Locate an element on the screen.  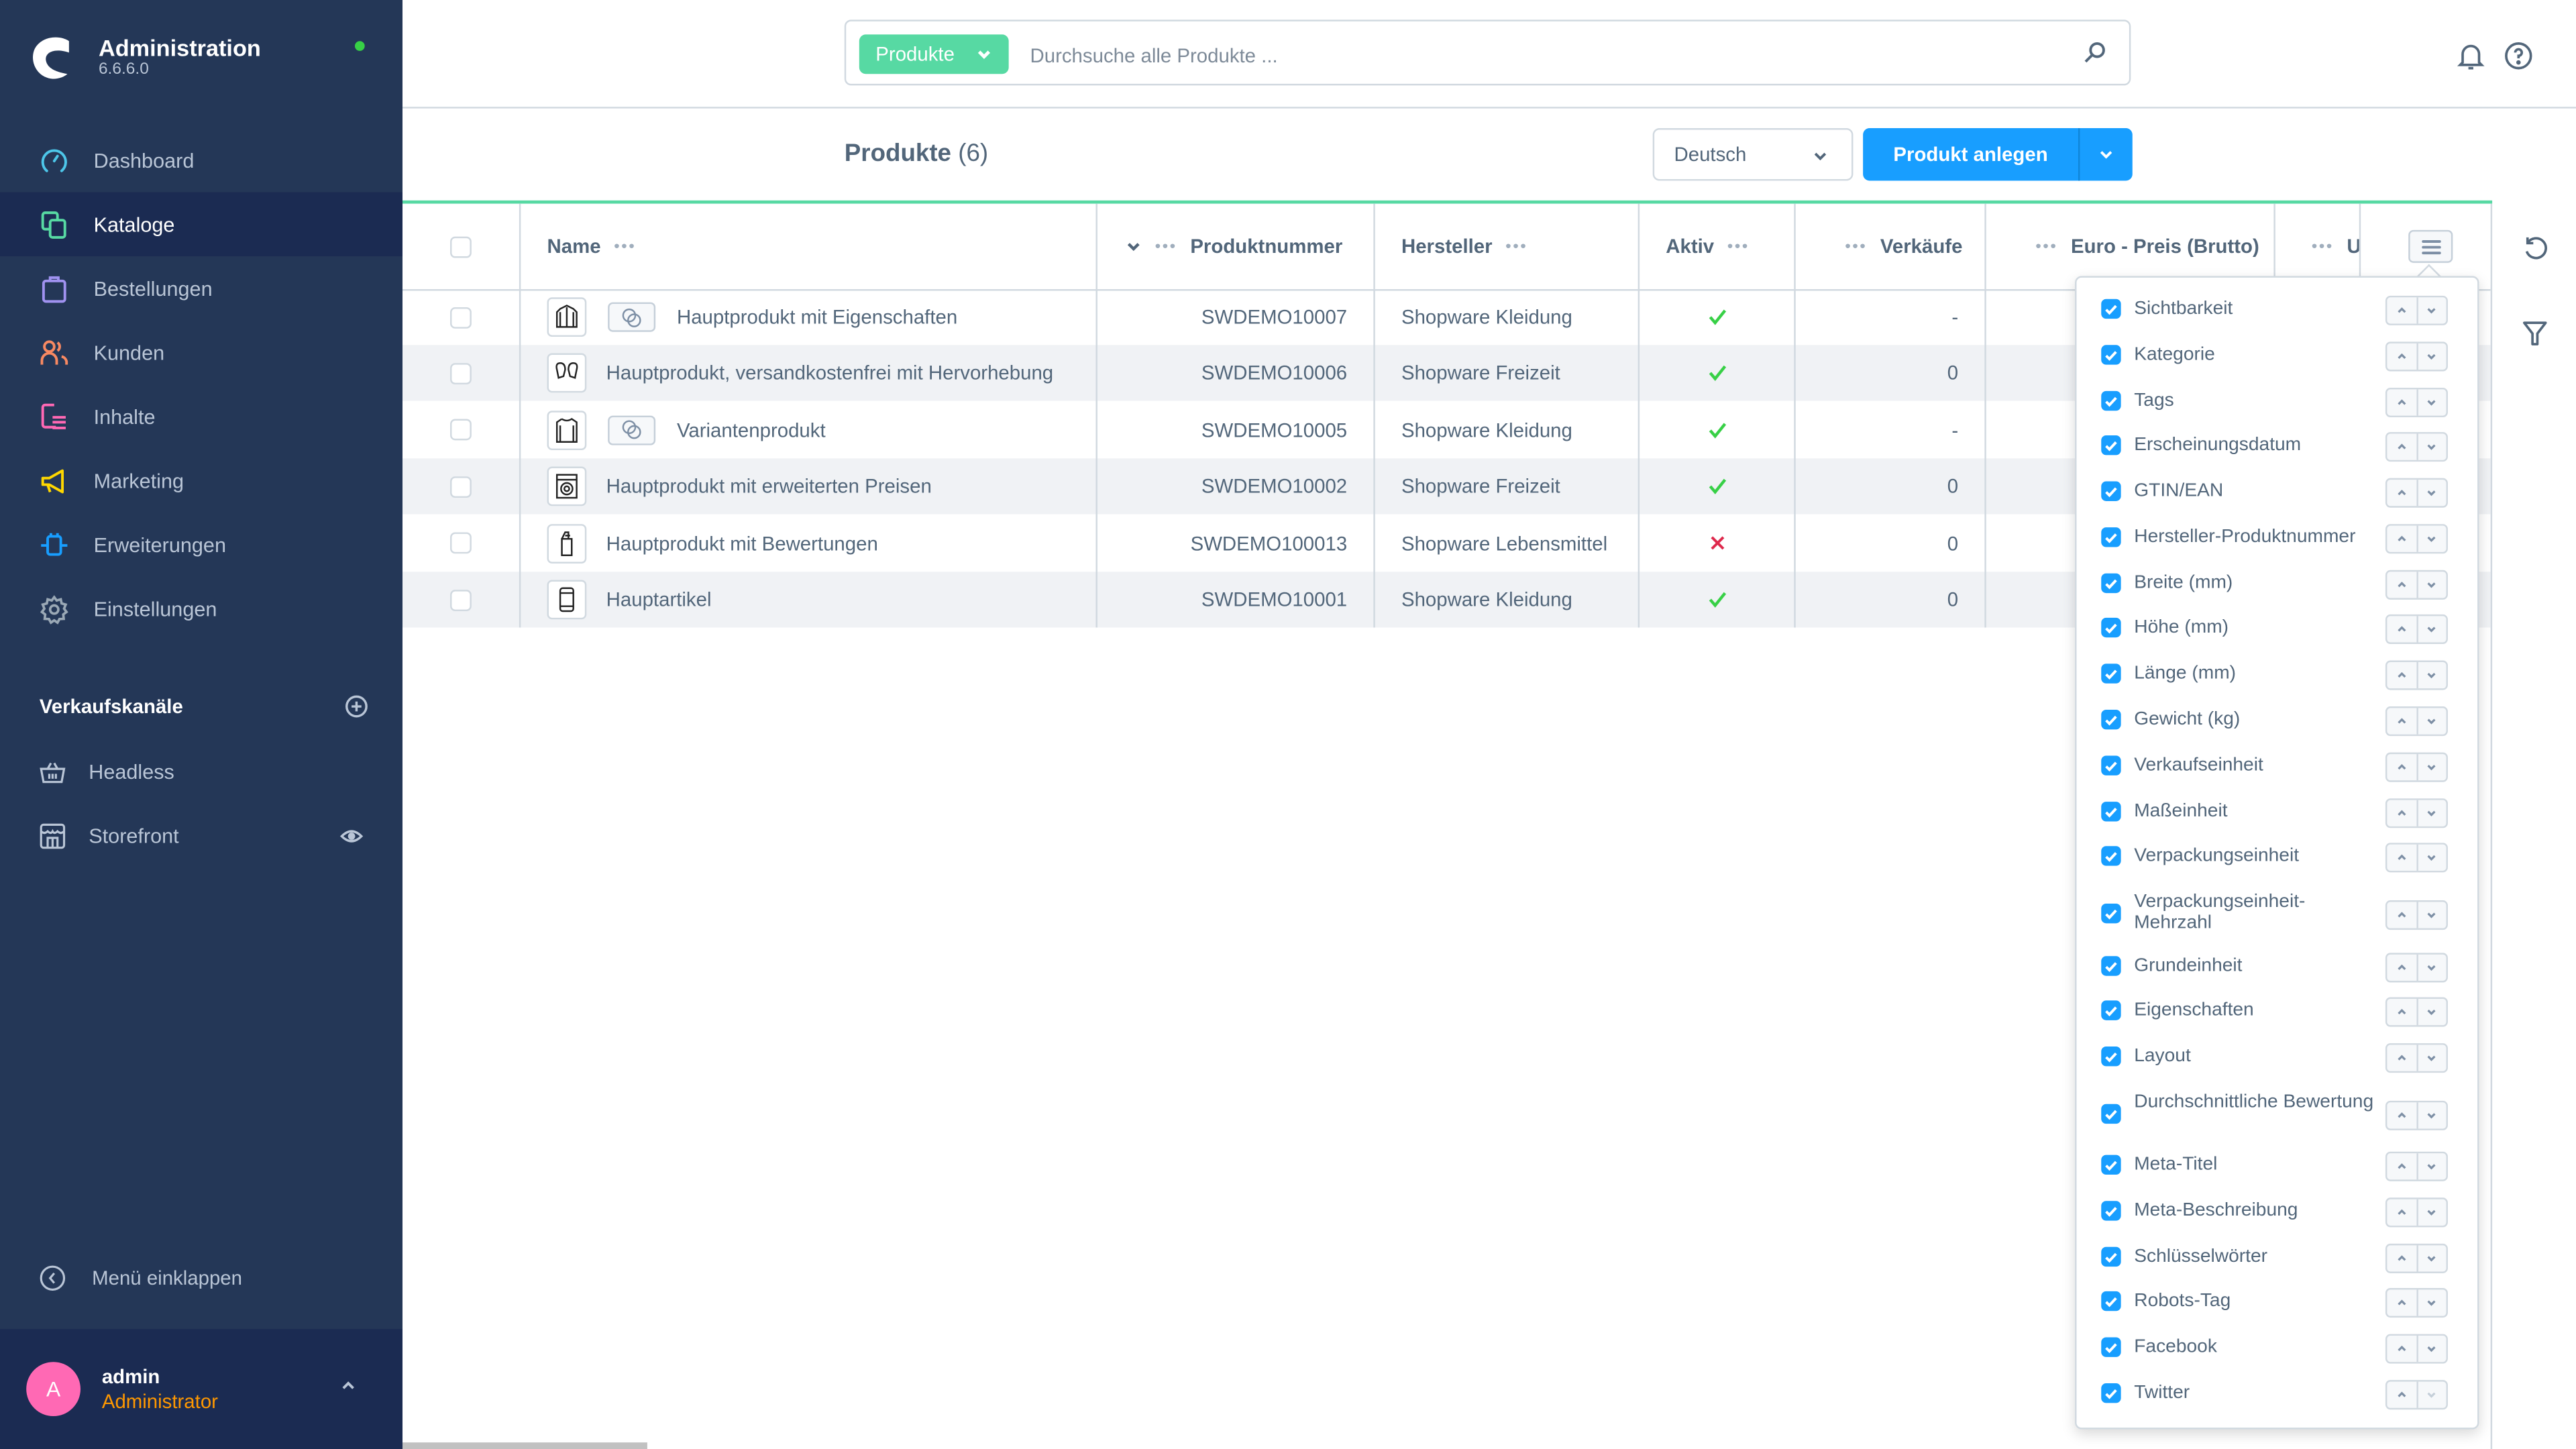
create-options-toggle is located at coordinates (2105, 154).